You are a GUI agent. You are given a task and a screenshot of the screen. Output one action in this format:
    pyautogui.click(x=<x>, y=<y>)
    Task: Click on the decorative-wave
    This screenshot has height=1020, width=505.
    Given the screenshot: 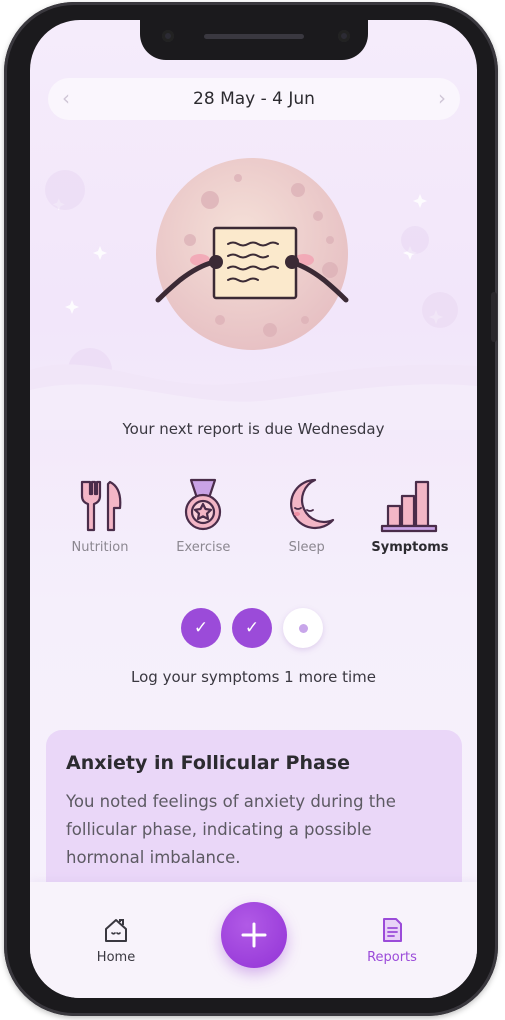 What is the action you would take?
    pyautogui.click(x=253, y=397)
    